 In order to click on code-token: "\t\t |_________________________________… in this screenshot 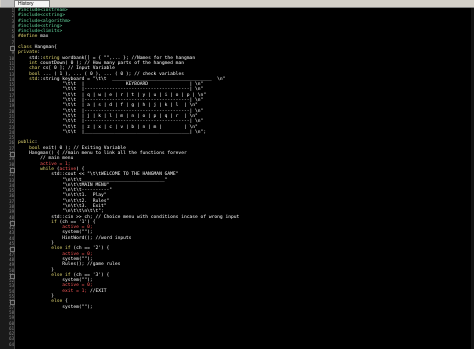, I will do `click(134, 132)`.